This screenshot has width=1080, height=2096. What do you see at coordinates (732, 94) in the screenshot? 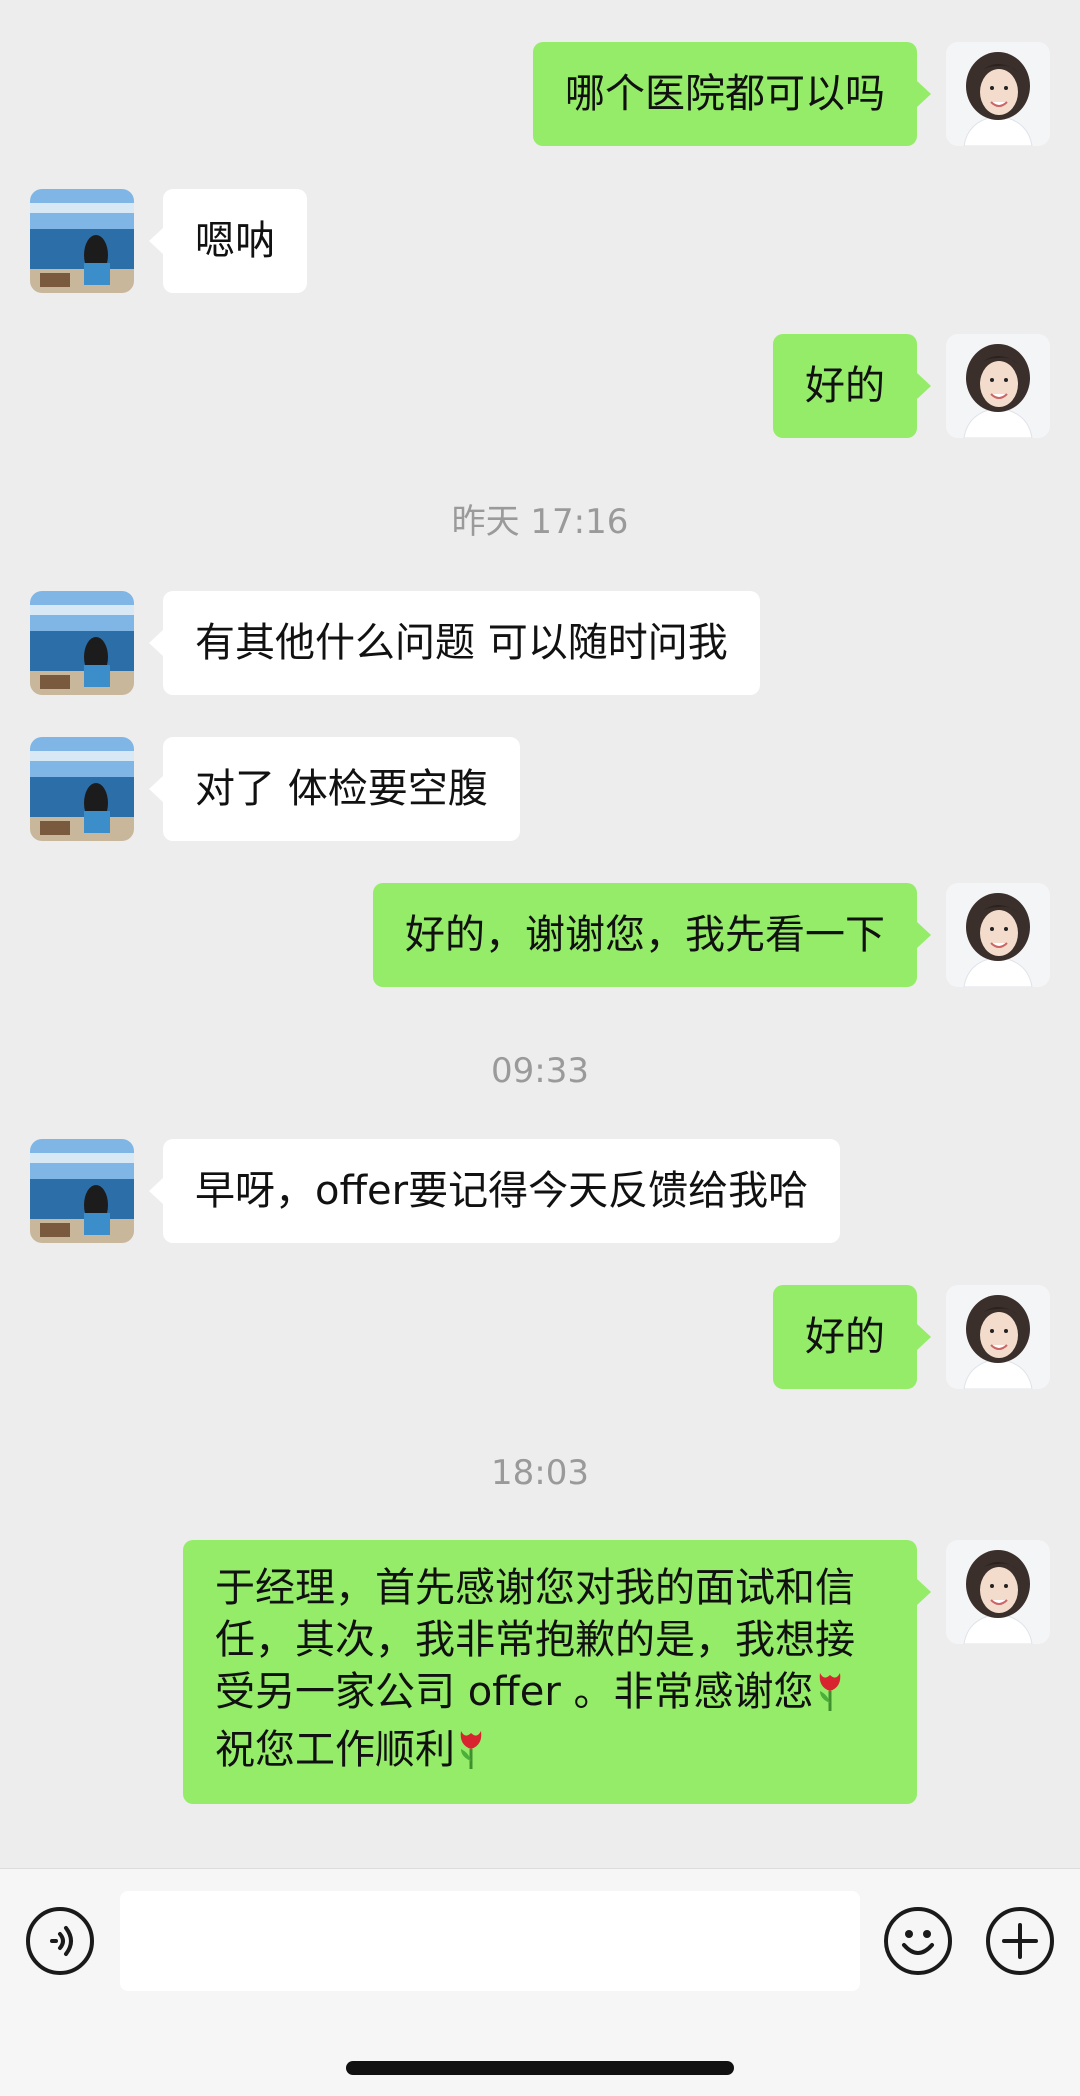
I see `message-bubble-self: 哪个医院都可以吗` at bounding box center [732, 94].